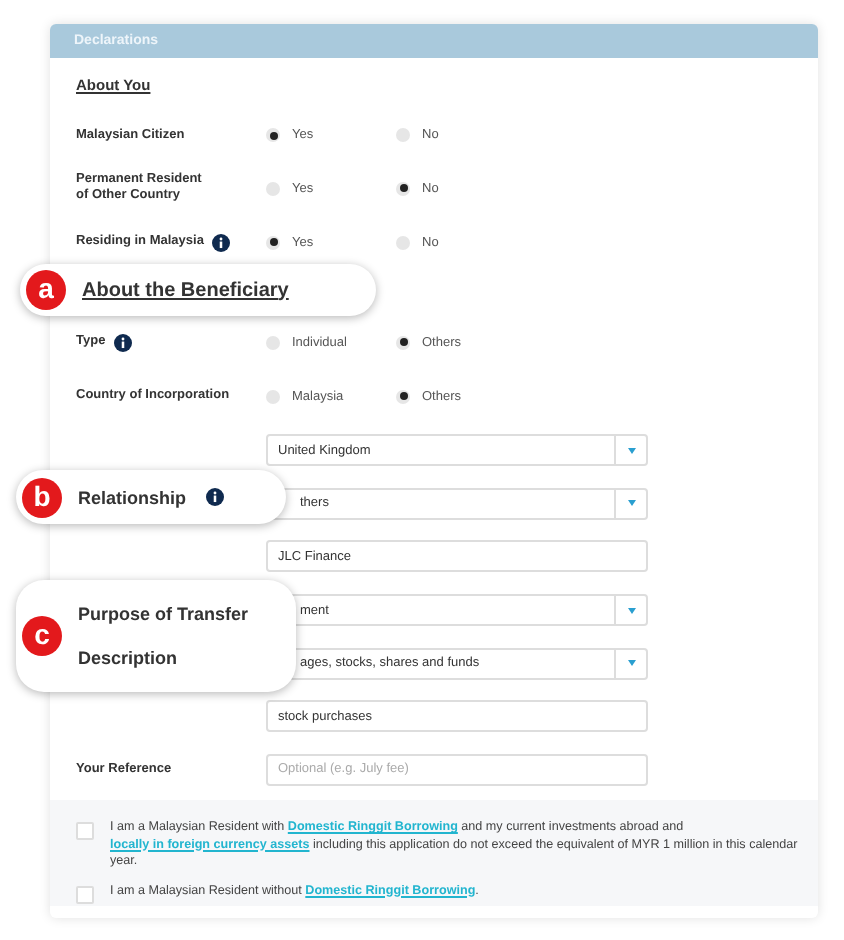  What do you see at coordinates (132, 497) in the screenshot?
I see `field-label: Relationship` at bounding box center [132, 497].